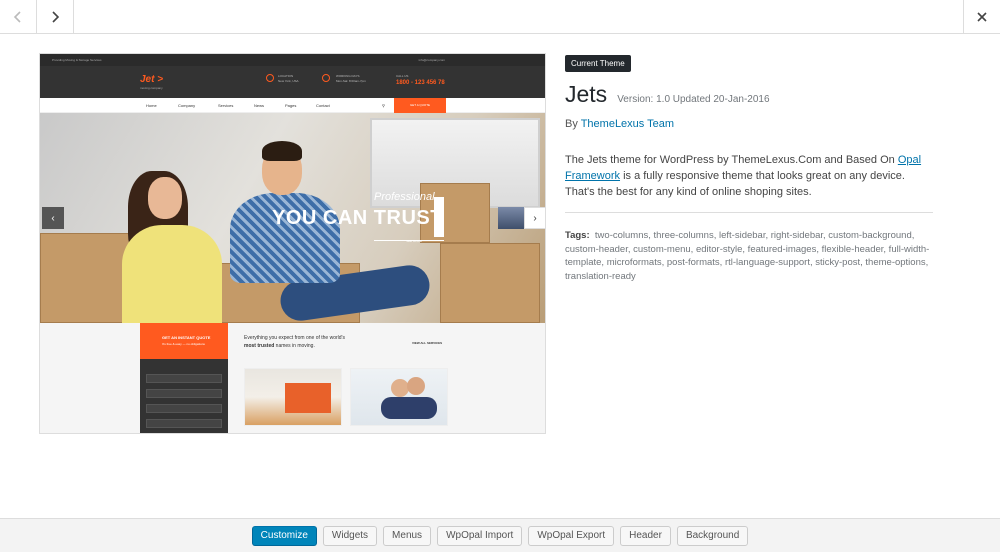 This screenshot has width=1000, height=552. Describe the element at coordinates (427, 343) in the screenshot. I see `view-all-services: VIEW ALL SERVICES` at that location.